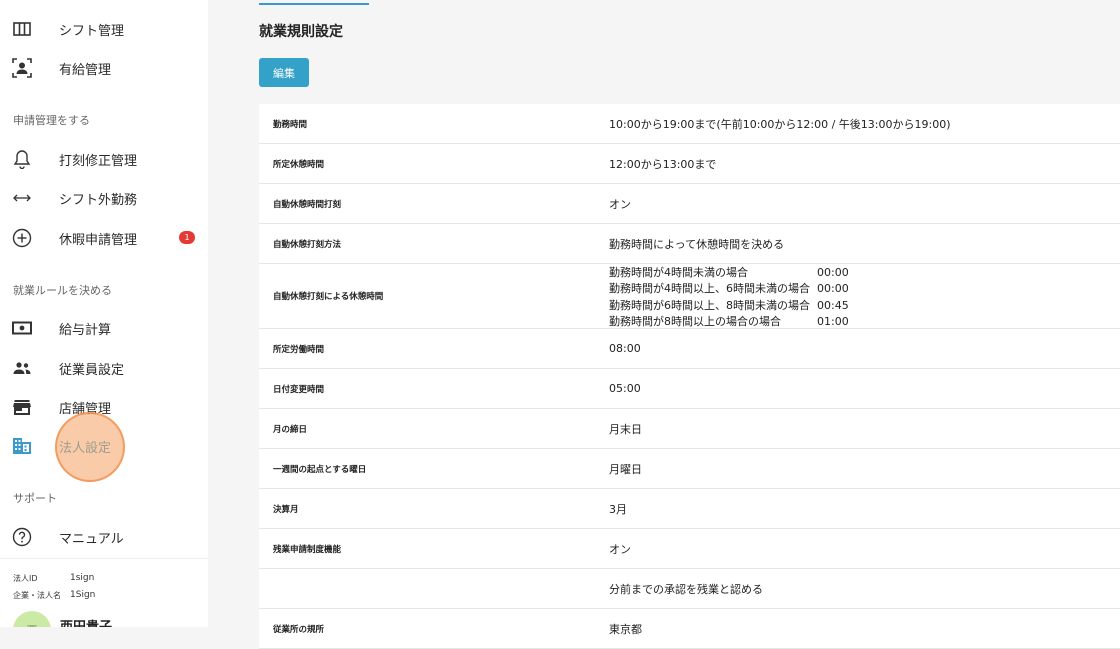 The image size is (1120, 649). Describe the element at coordinates (689, 509) in the screenshot. I see `table-row: 決算月 3月` at that location.